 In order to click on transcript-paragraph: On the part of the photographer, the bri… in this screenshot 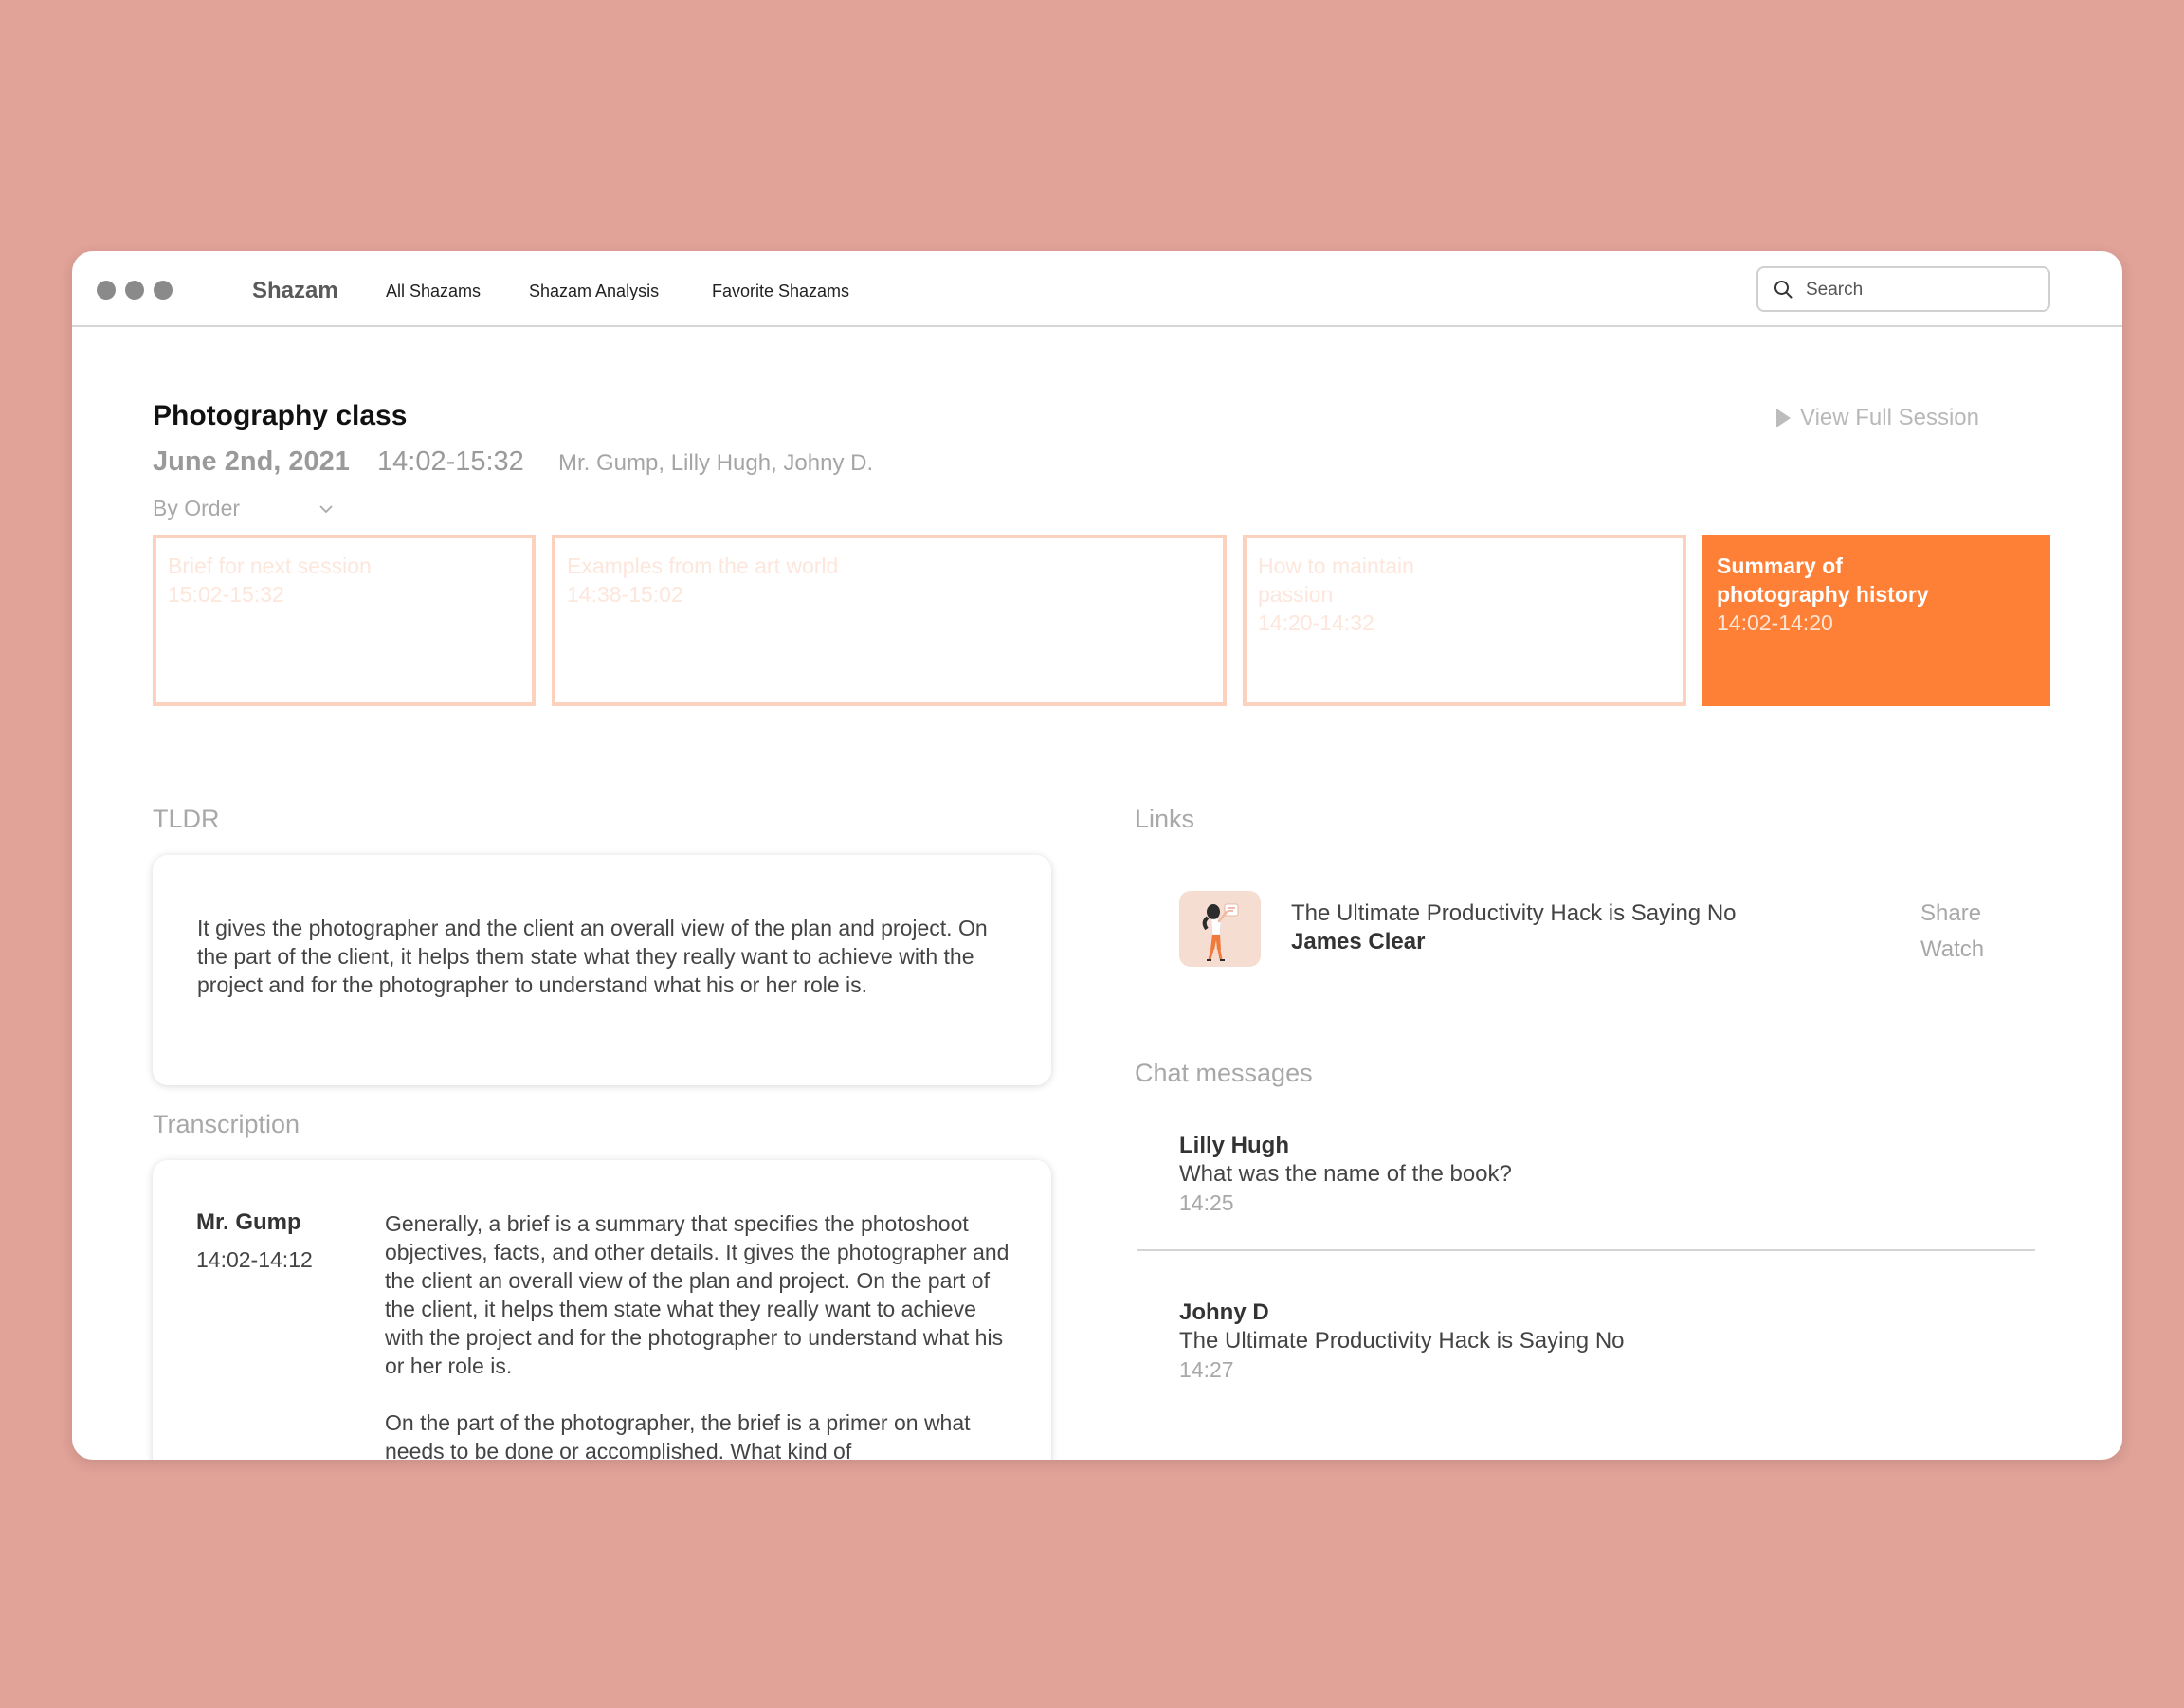, I will do `click(678, 1435)`.